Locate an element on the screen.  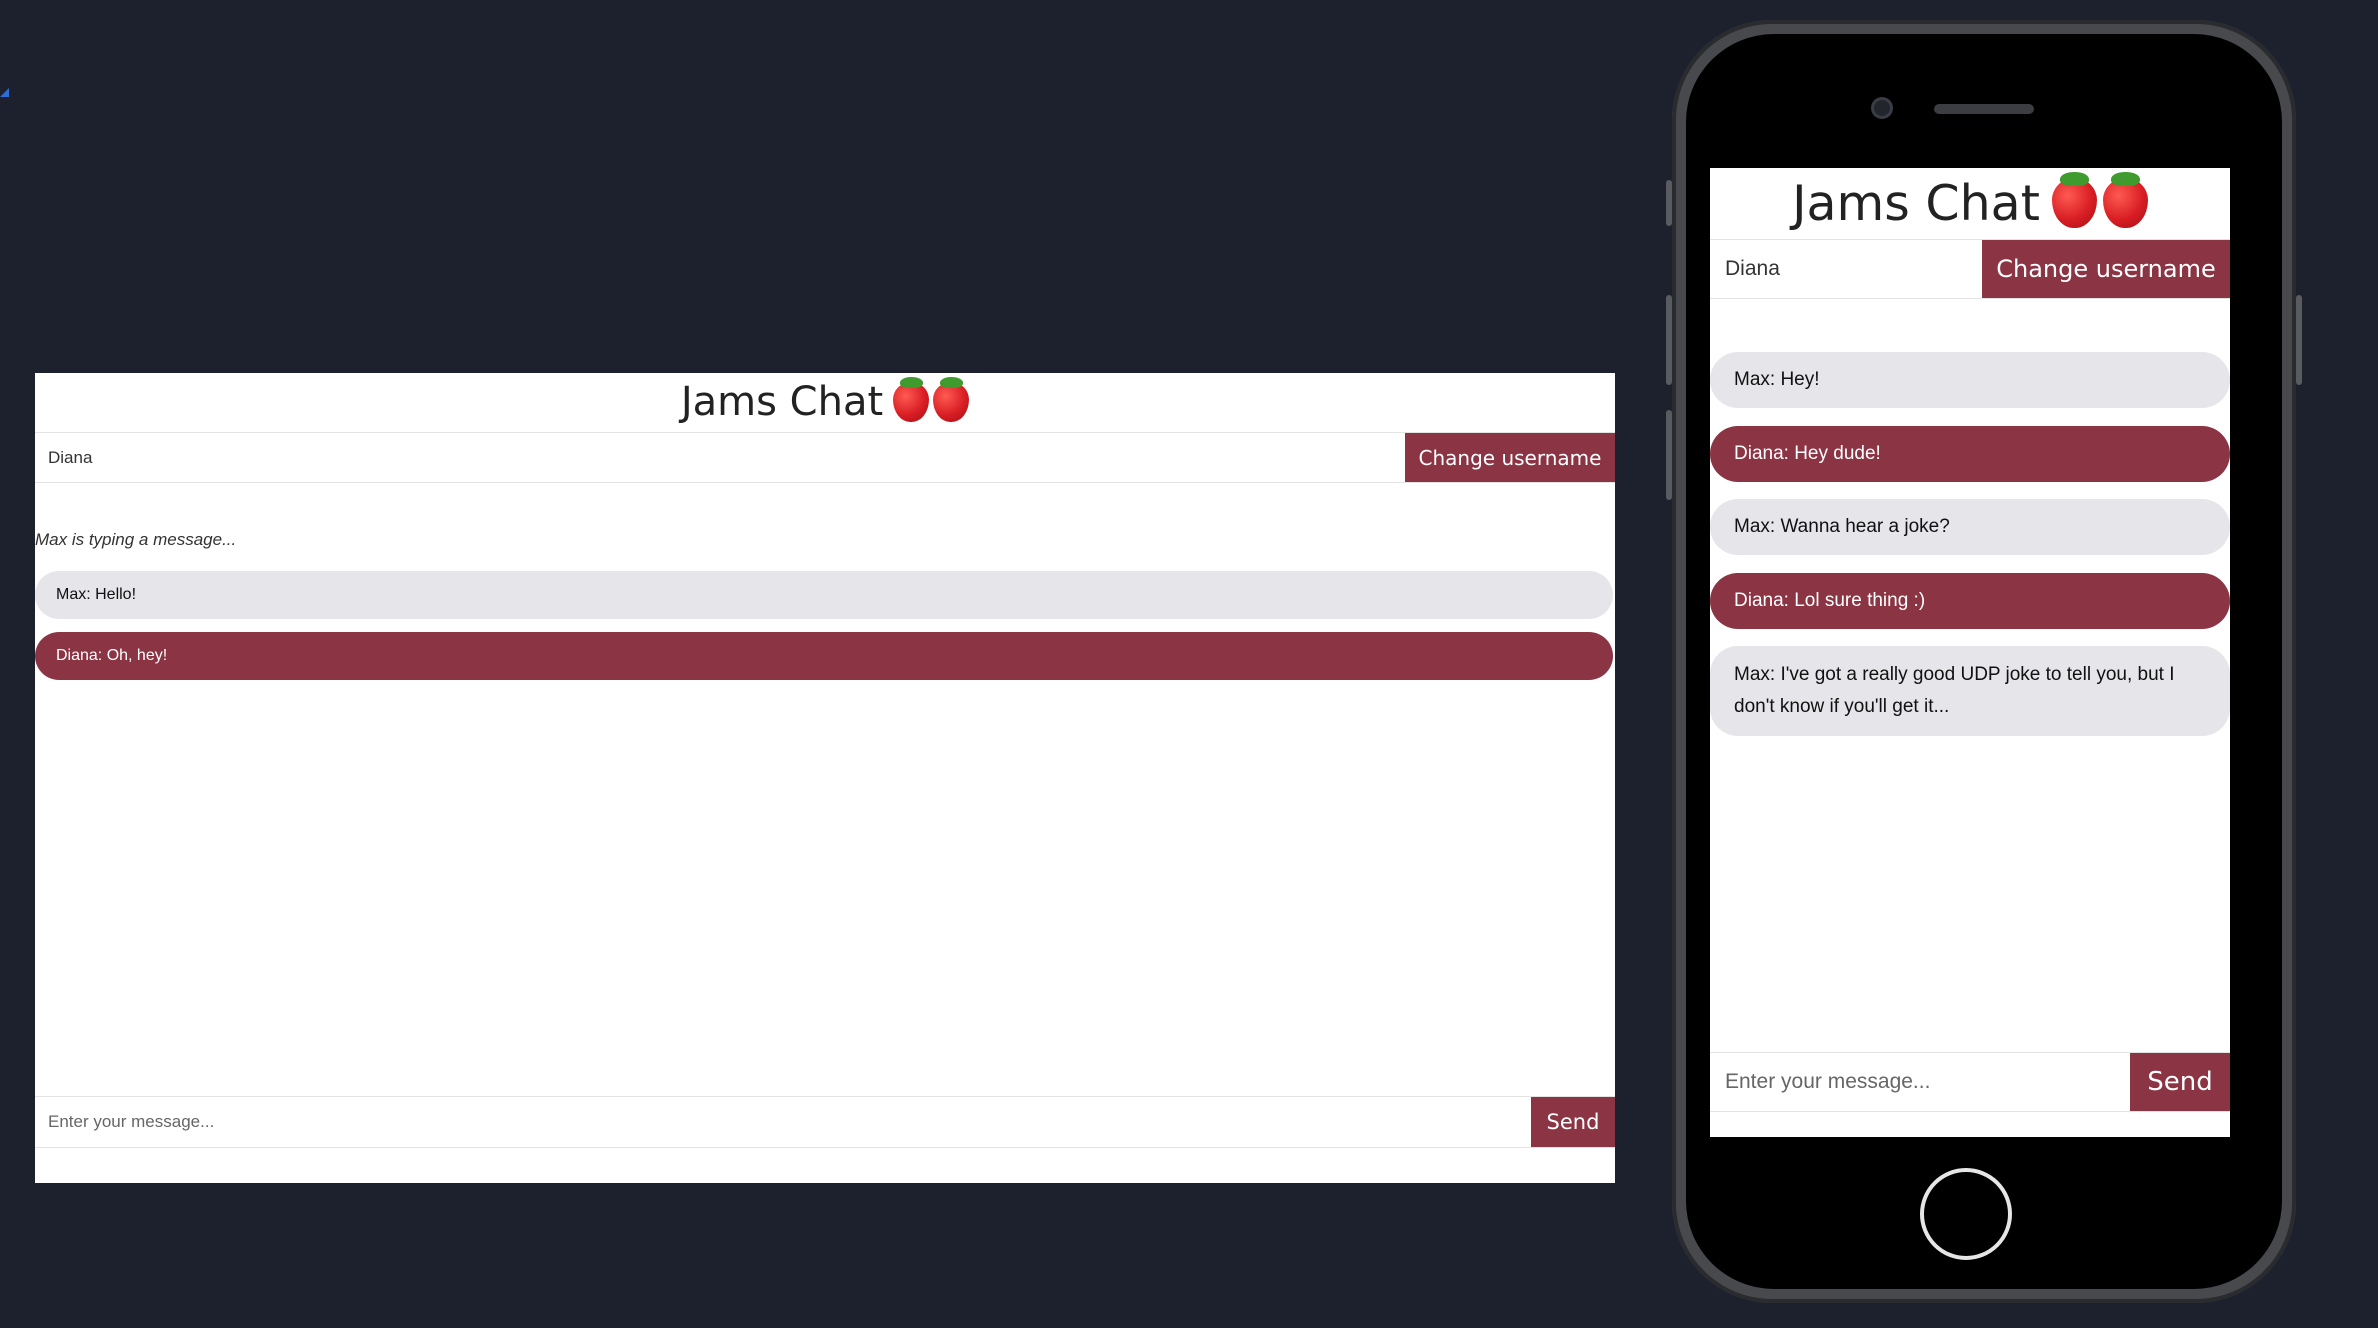
phone-volume-up is located at coordinates (1669, 340).